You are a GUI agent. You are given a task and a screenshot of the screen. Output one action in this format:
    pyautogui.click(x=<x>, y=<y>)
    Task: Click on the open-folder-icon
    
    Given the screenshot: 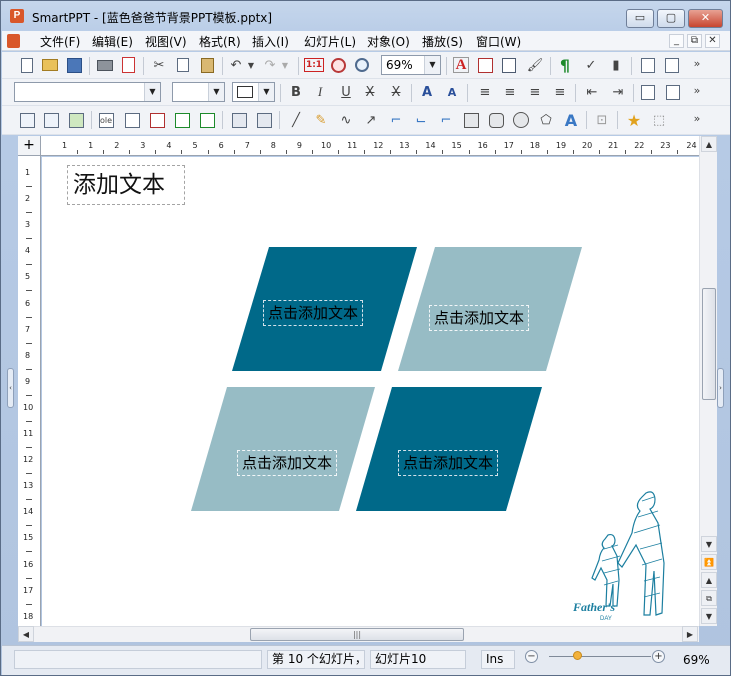 What is the action you would take?
    pyautogui.click(x=50, y=65)
    